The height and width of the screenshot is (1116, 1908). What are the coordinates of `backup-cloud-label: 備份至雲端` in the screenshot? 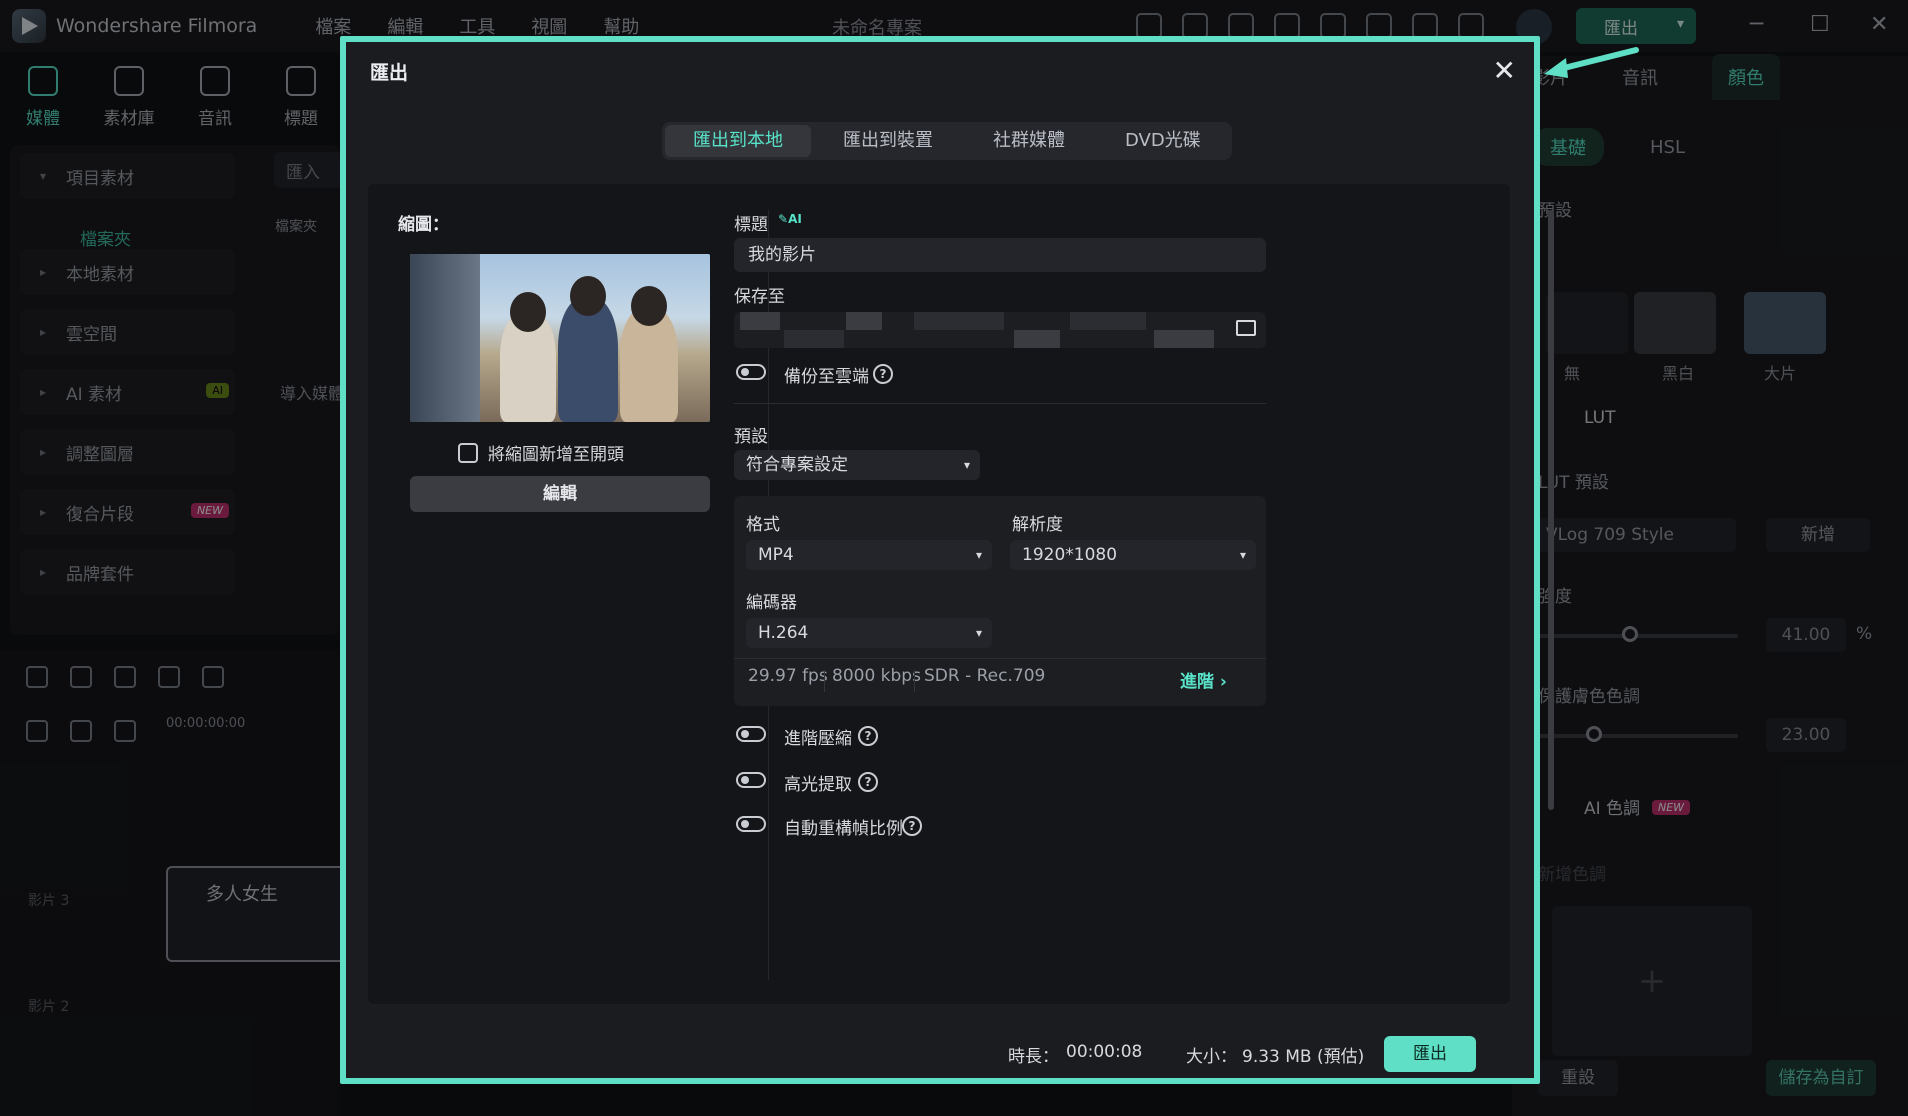 It's located at (826, 377).